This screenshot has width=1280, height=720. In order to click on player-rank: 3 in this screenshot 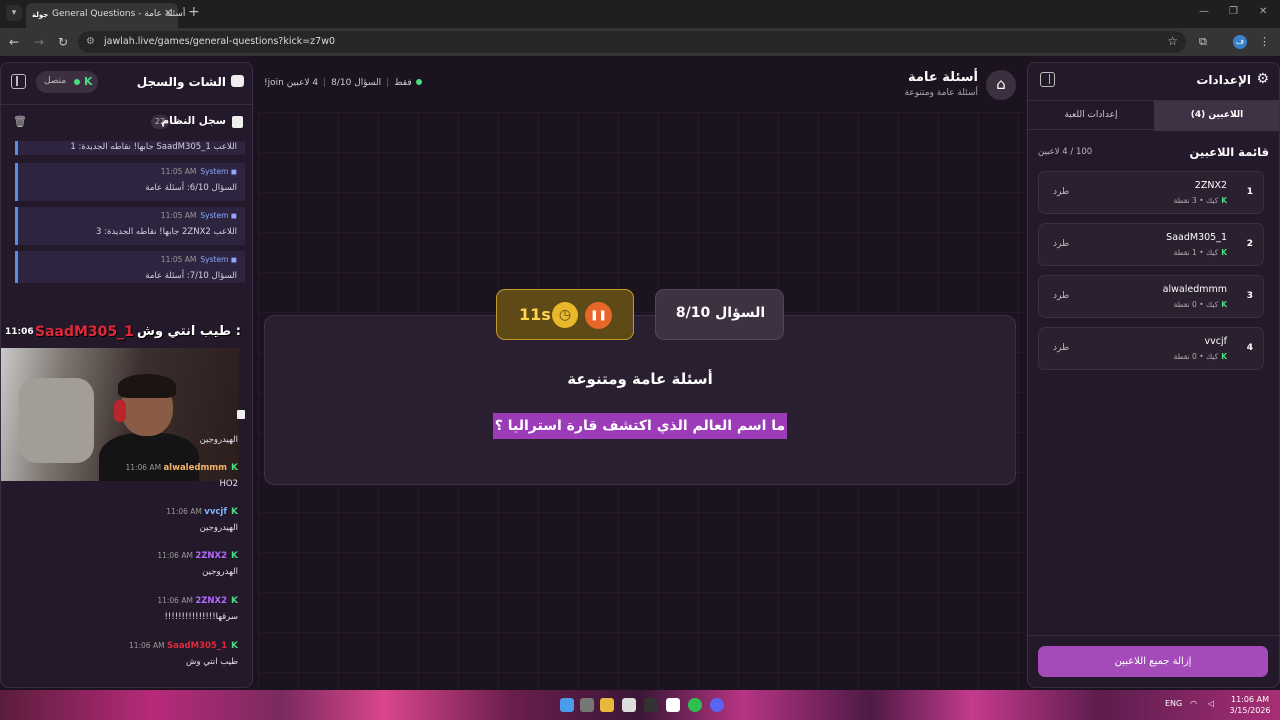, I will do `click(1249, 296)`.